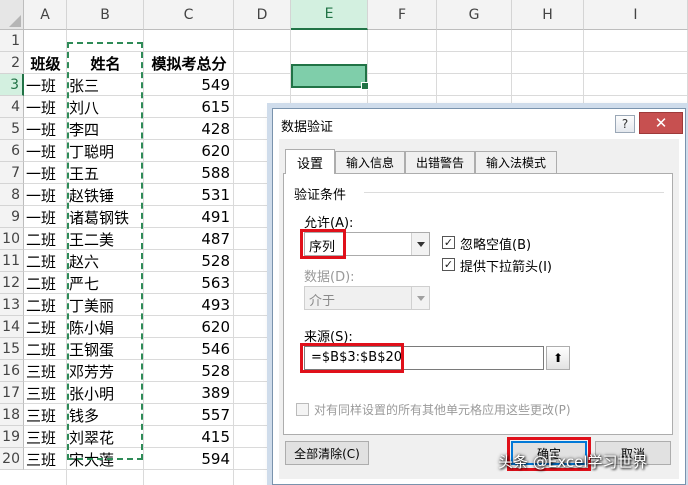  I want to click on range-picker-button: ⬆, so click(558, 358).